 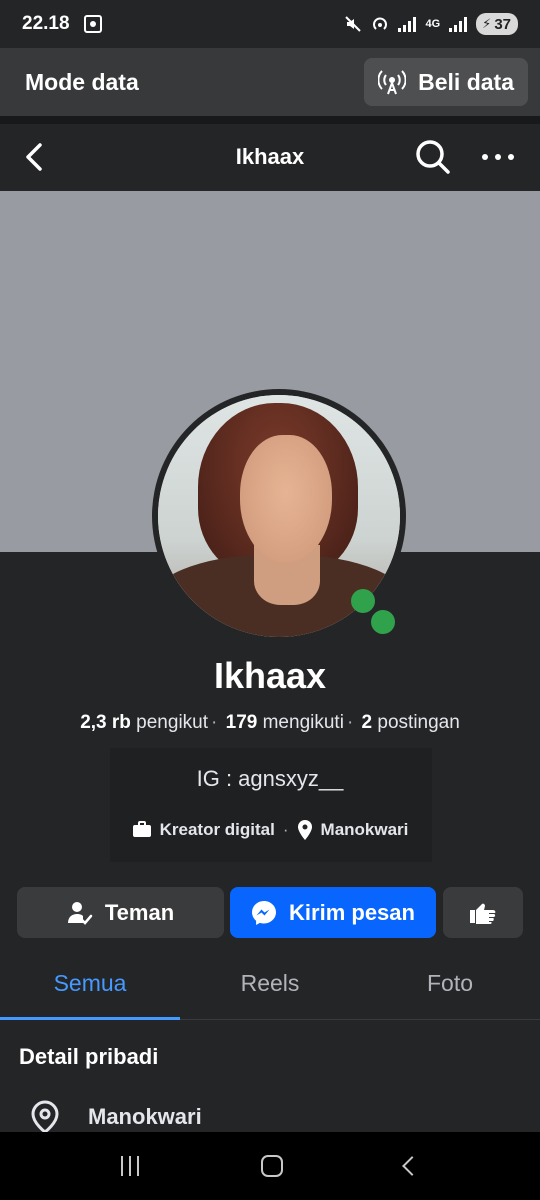 What do you see at coordinates (80, 913) in the screenshot?
I see `friend-check-icon` at bounding box center [80, 913].